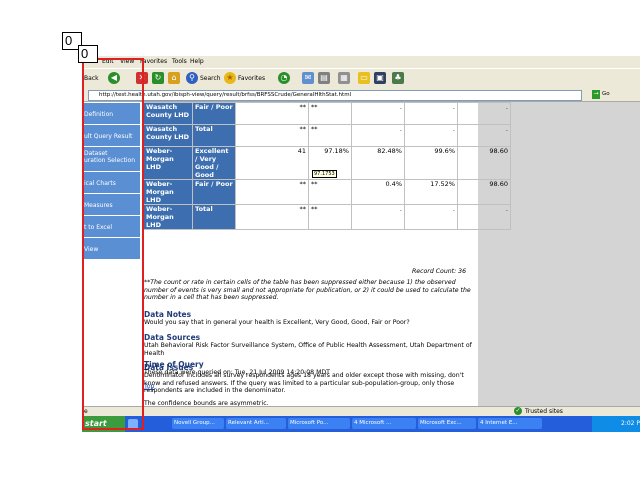  What do you see at coordinates (113, 244) in the screenshot?
I see `highlight-box` at bounding box center [113, 244].